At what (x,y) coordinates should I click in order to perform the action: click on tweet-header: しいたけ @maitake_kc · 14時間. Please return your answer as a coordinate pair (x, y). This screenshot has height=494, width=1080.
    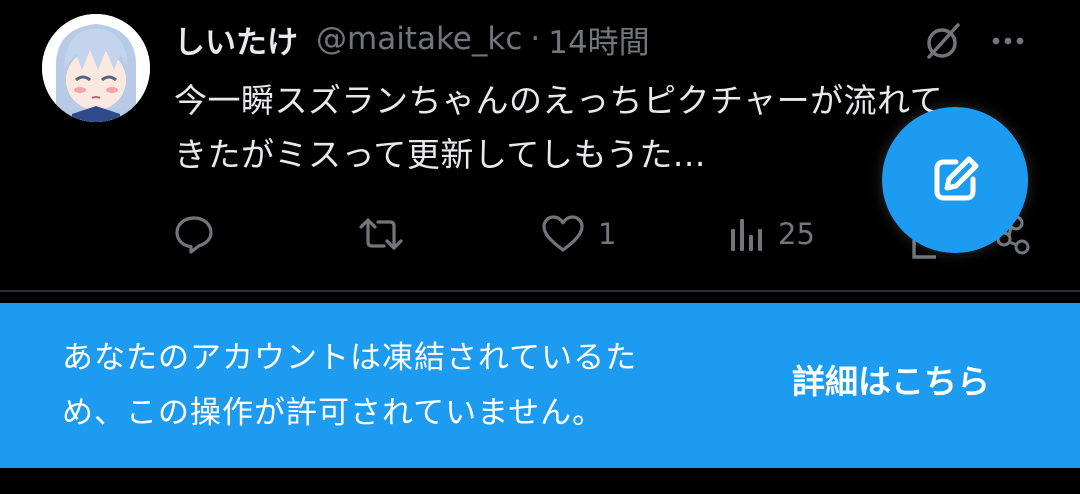
    Looking at the image, I should click on (412, 39).